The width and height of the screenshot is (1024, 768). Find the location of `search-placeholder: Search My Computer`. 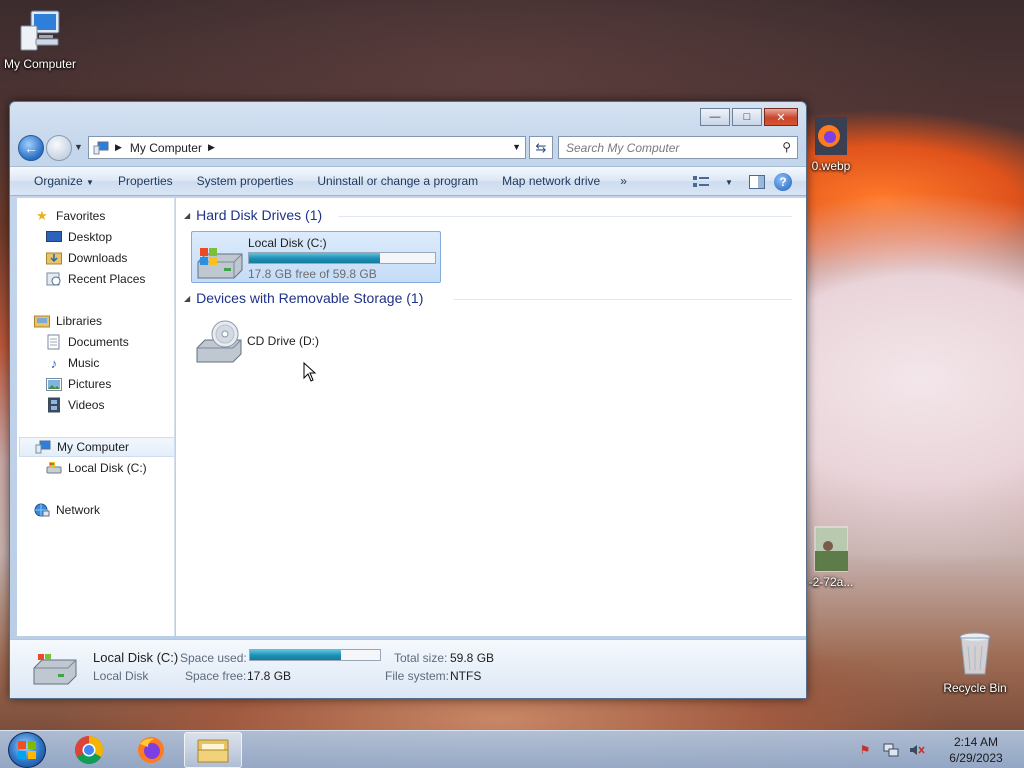

search-placeholder: Search My Computer is located at coordinates (623, 147).